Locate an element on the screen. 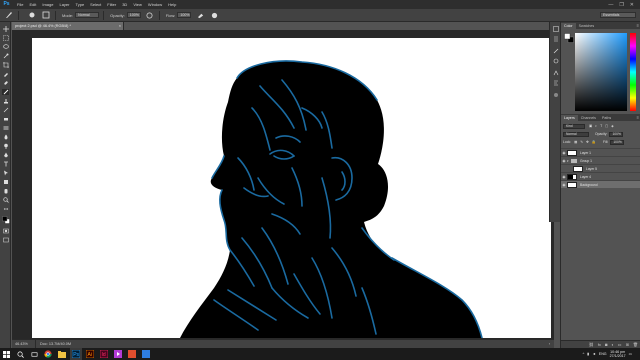 The height and width of the screenshot is (360, 640). menu-3d: 3D is located at coordinates (124, 4).